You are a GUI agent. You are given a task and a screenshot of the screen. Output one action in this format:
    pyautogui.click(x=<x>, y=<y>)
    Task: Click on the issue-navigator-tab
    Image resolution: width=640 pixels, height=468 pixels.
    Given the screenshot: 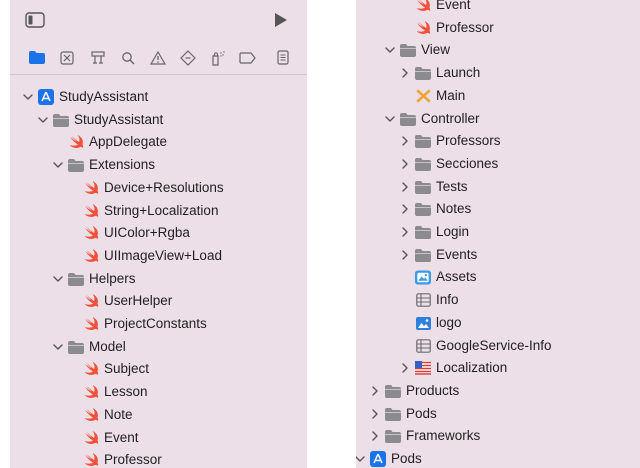 What is the action you would take?
    pyautogui.click(x=158, y=60)
    